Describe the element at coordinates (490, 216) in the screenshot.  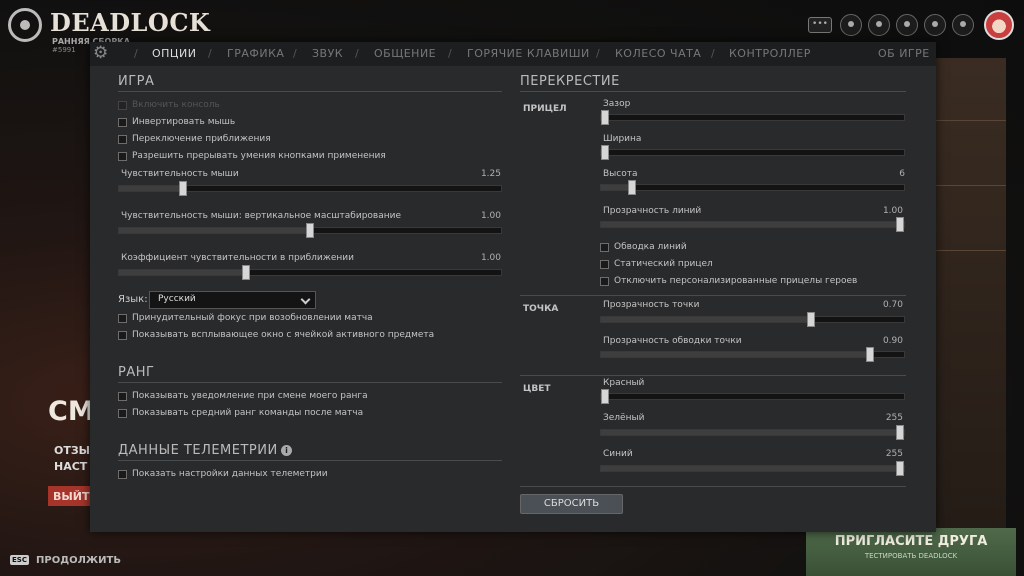
I see `vertical-scale-value: 1.00` at that location.